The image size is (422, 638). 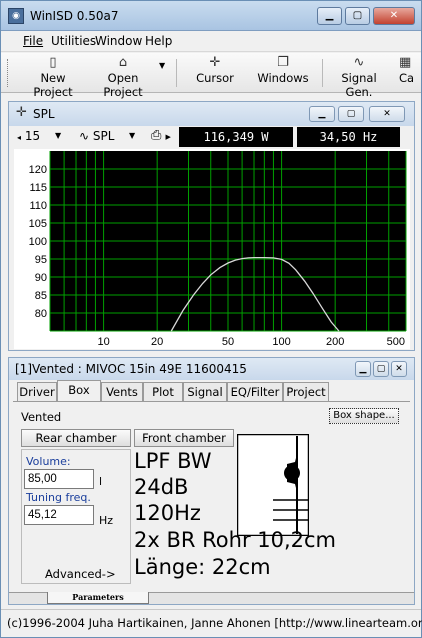 What do you see at coordinates (48, 461) in the screenshot?
I see `volume-label: Volume:` at bounding box center [48, 461].